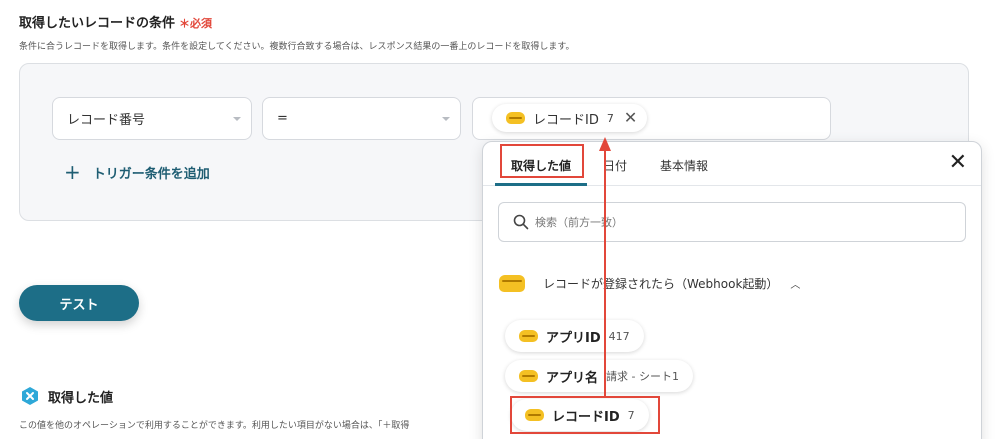 This screenshot has height=439, width=1001. Describe the element at coordinates (732, 164) in the screenshot. I see `popup-tabs: 取得した値 日付 基本情報 ✕` at that location.